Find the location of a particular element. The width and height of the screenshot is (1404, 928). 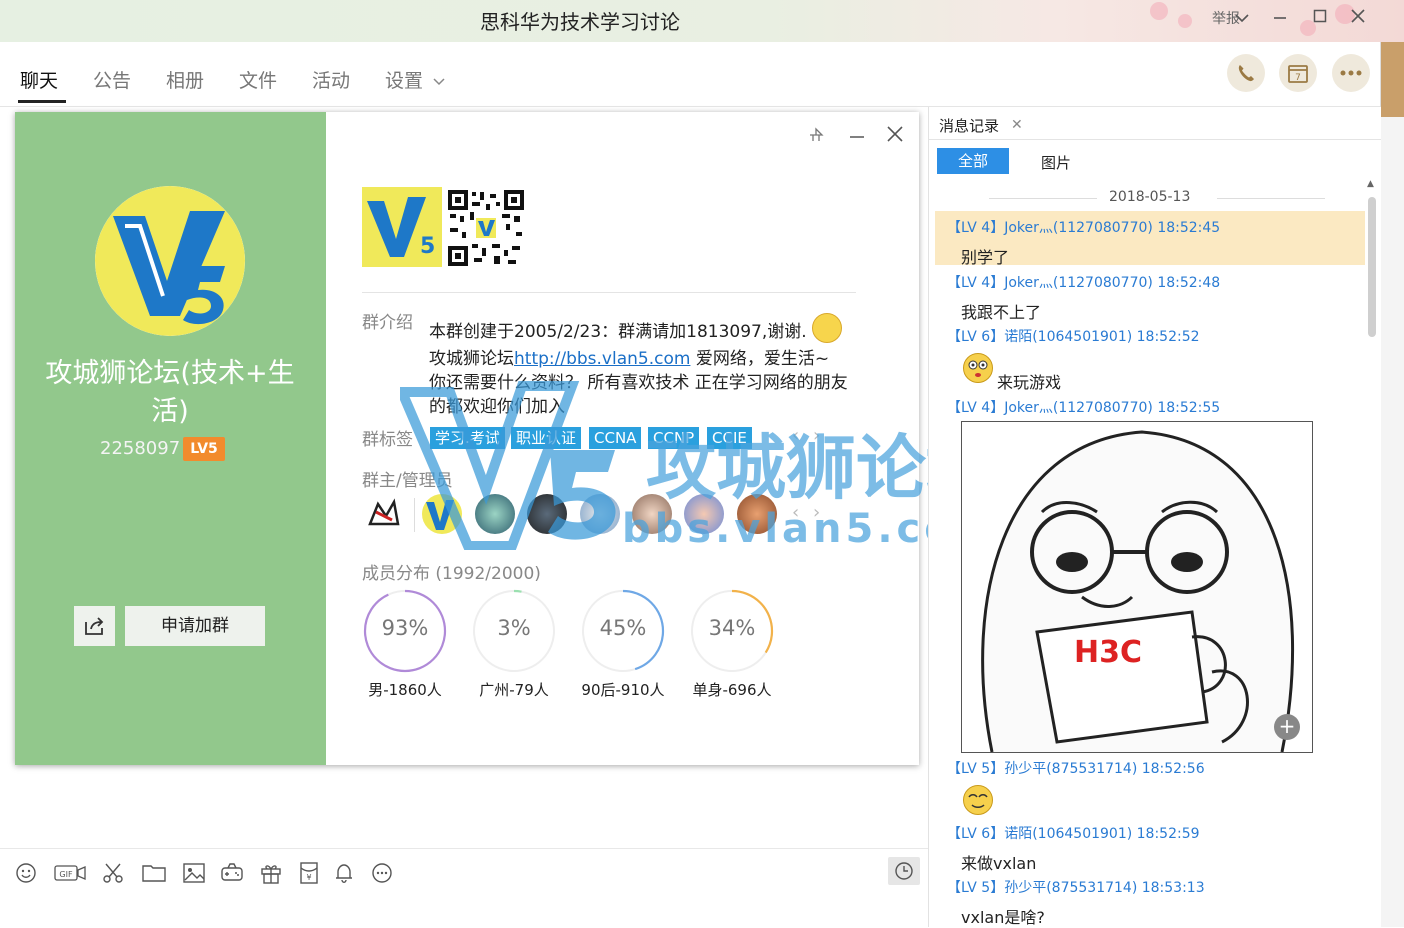

scroll-up-icon: ▲ is located at coordinates (1370, 184).